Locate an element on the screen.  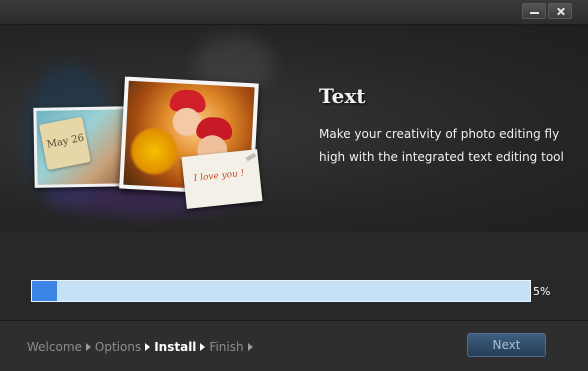
wizard-footer: Welcome Options Install Finish Next is located at coordinates (294, 345).